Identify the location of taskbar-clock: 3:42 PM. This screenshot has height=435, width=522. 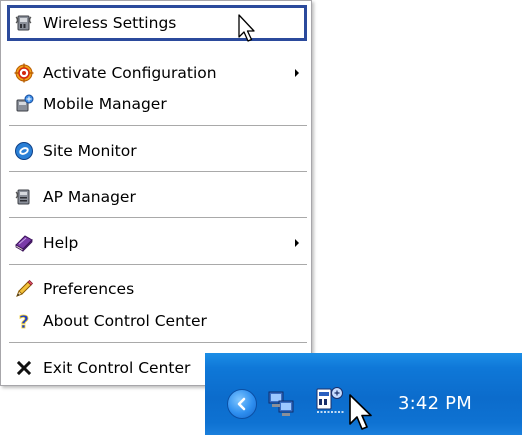
(435, 403).